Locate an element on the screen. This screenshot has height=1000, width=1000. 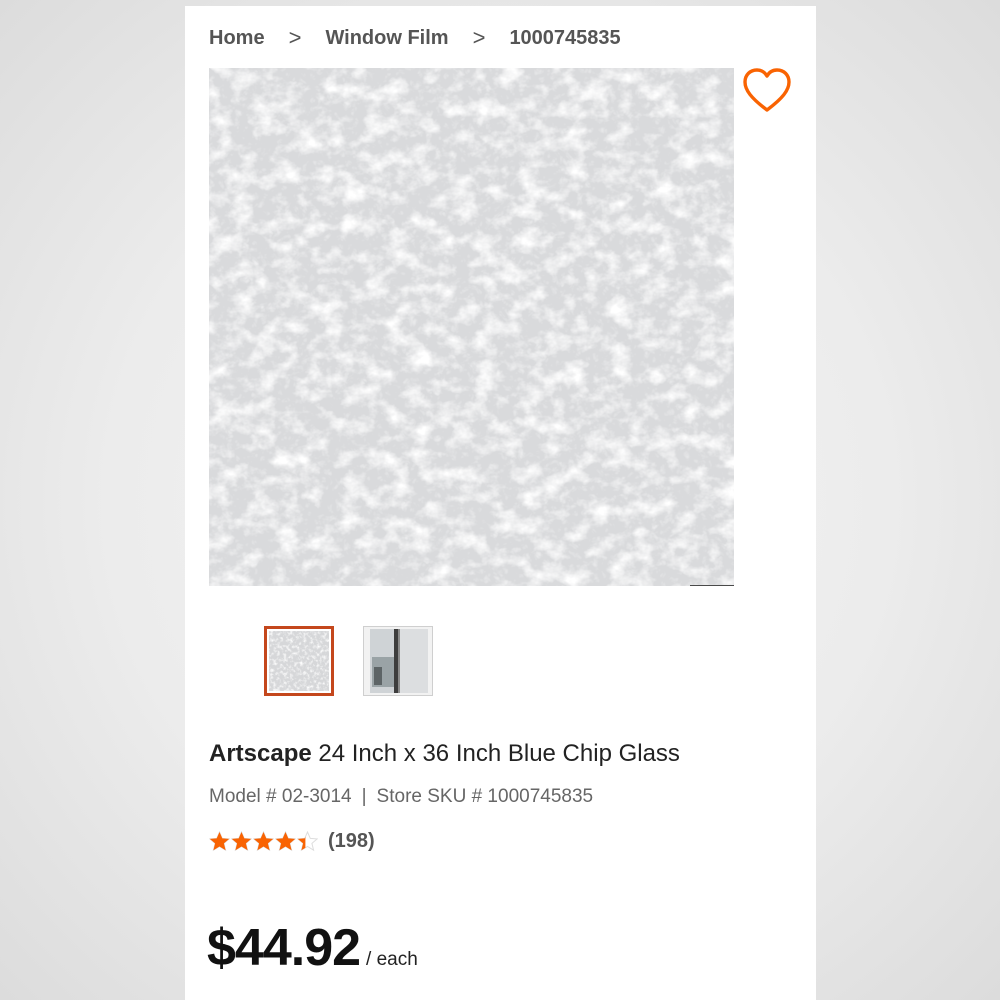
breadcrumb-current-item: 1000745835 is located at coordinates (565, 37).